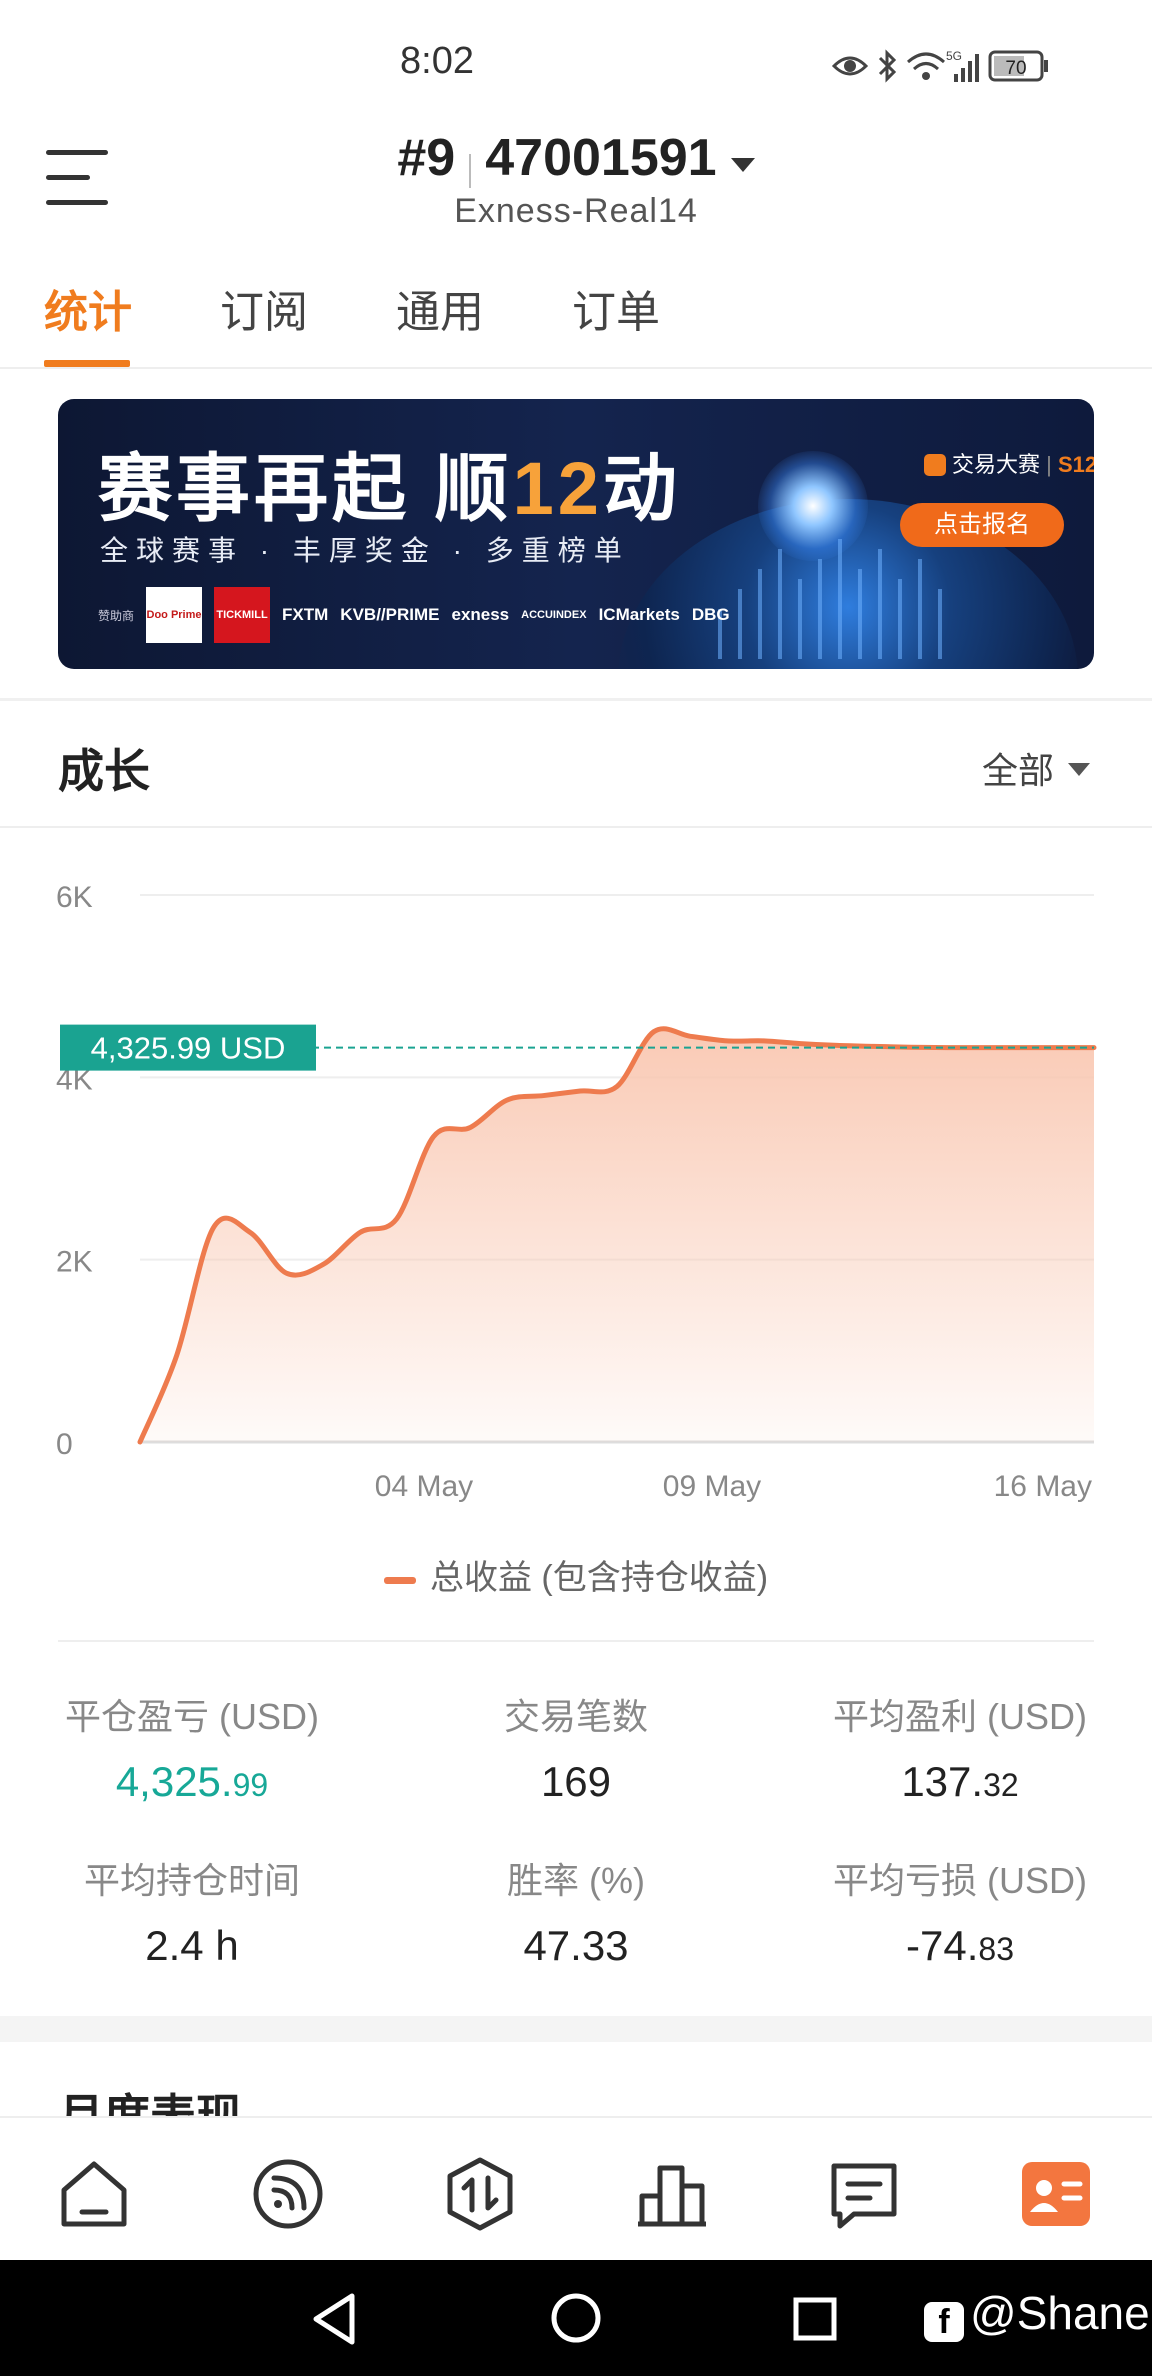  I want to click on y-tick-label: 2K, so click(74, 1262).